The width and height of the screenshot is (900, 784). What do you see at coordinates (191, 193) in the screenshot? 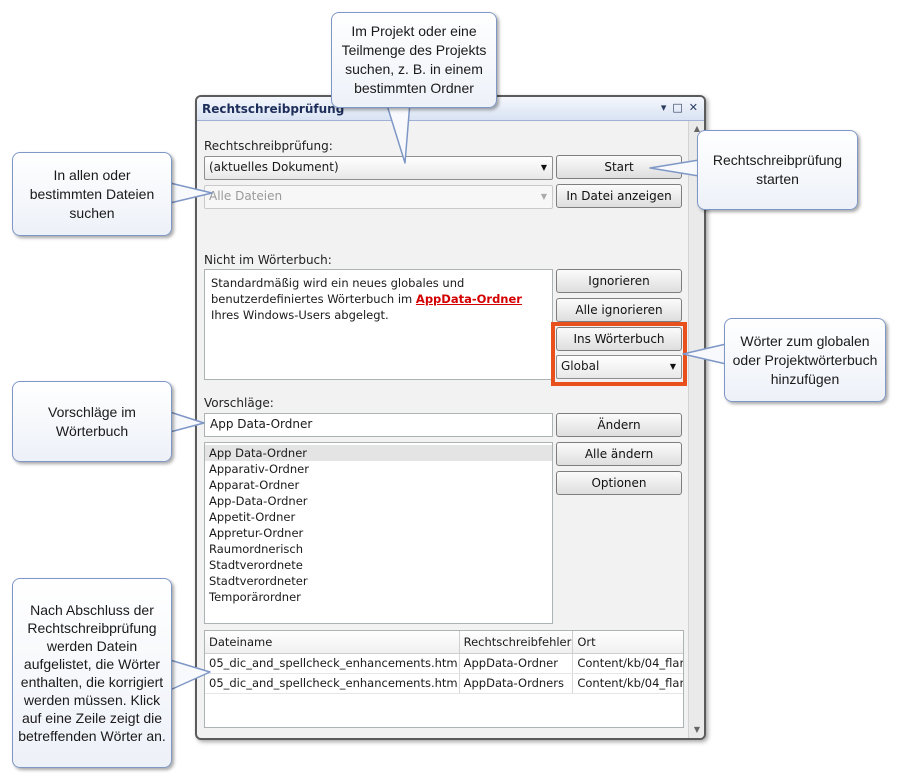
I see `callout-pointer-files` at bounding box center [191, 193].